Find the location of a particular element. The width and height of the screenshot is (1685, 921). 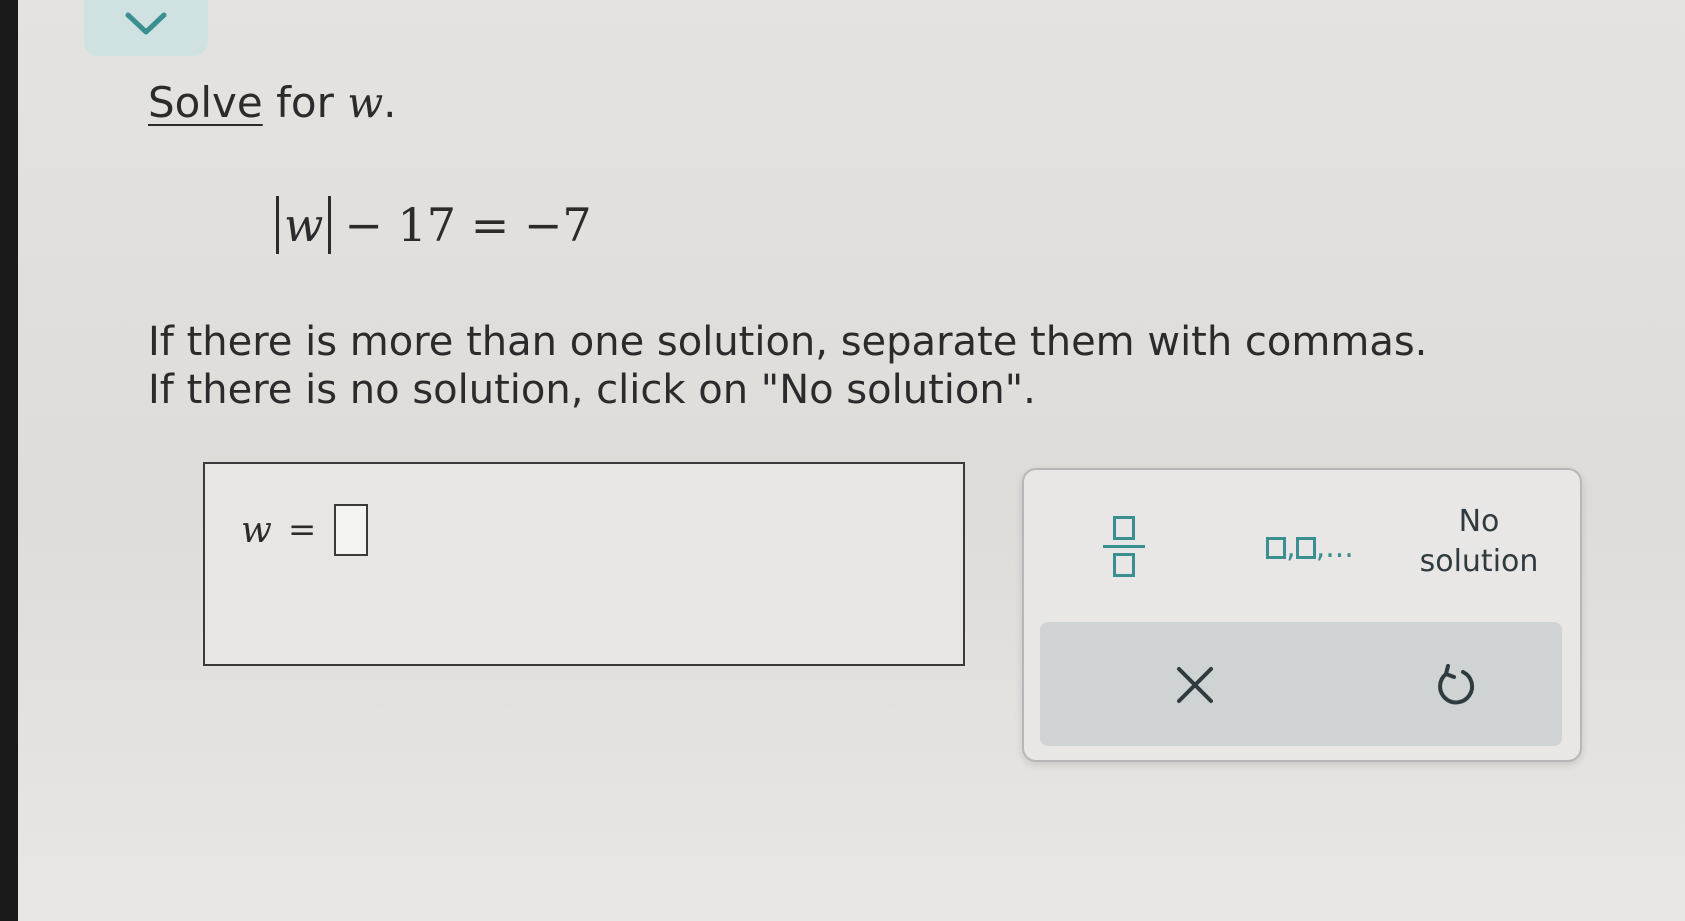

equation-variable: w is located at coordinates (304, 225).